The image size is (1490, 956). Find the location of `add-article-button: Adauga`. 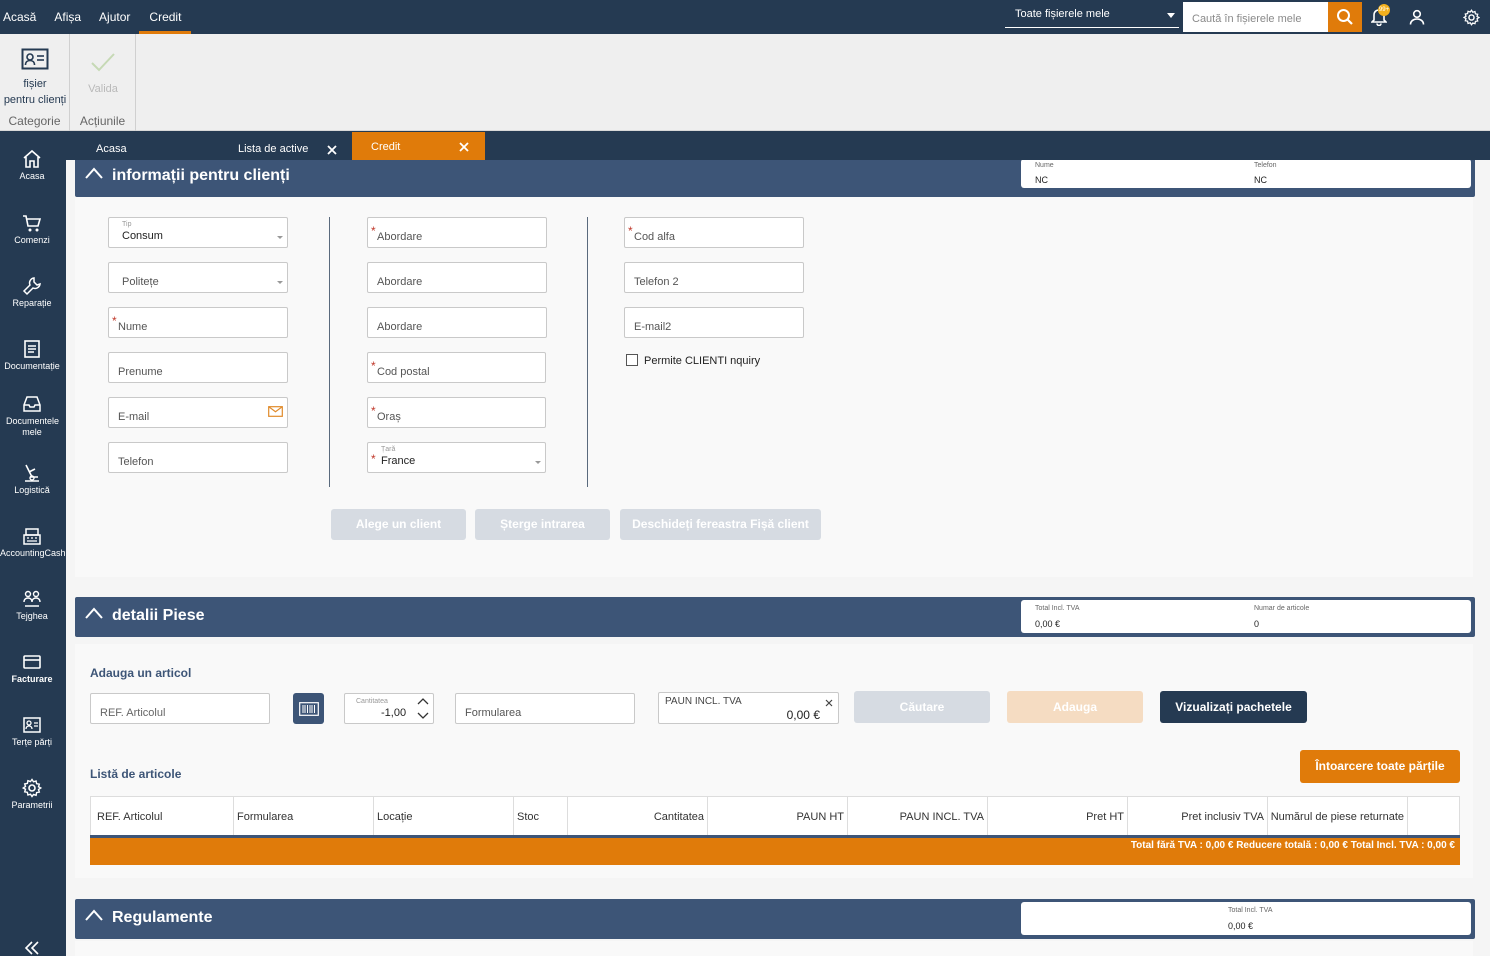

add-article-button: Adauga is located at coordinates (1075, 707).